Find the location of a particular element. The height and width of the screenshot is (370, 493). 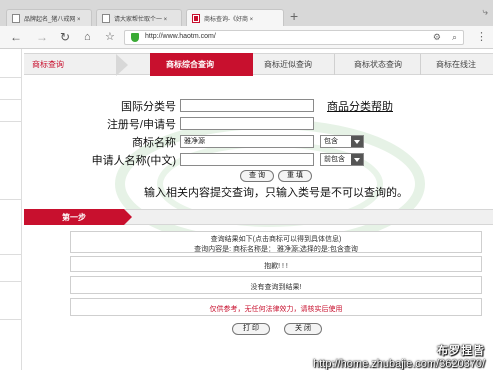

class-number-input is located at coordinates (247, 105).